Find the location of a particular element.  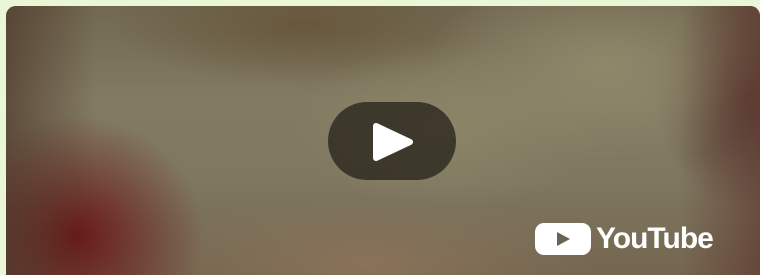

thumbnail-shade-left is located at coordinates (51, 140).